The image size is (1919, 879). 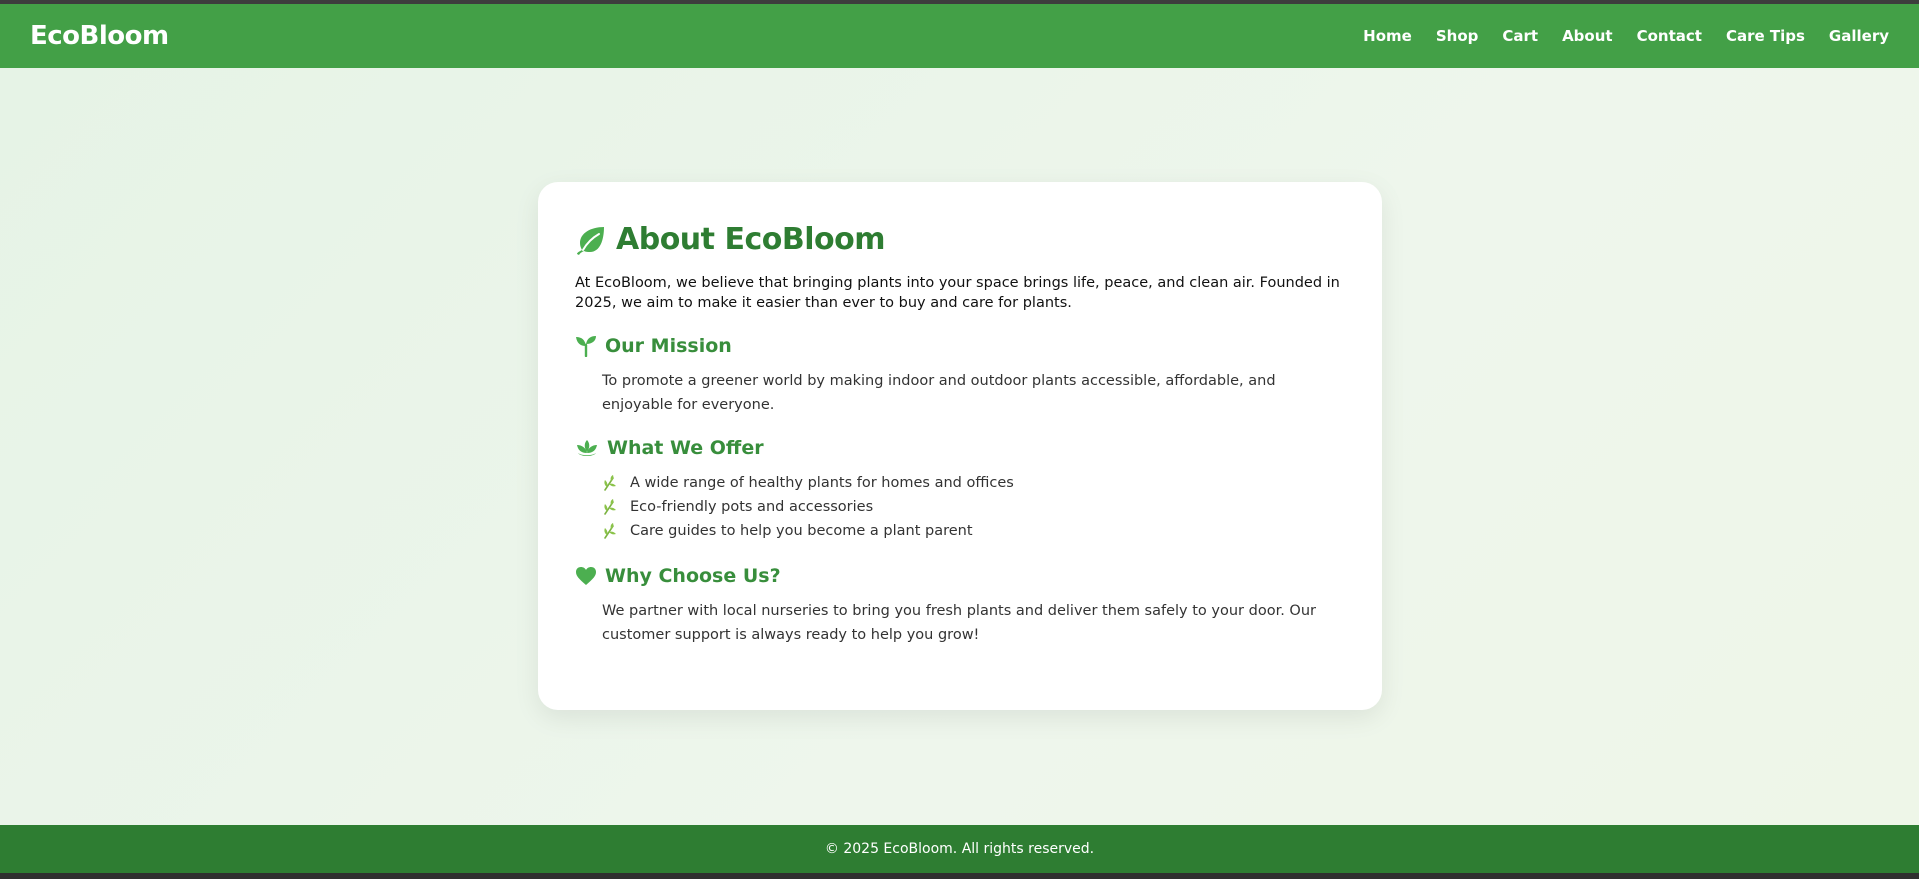 I want to click on mission-title: Our Mission, so click(x=668, y=346).